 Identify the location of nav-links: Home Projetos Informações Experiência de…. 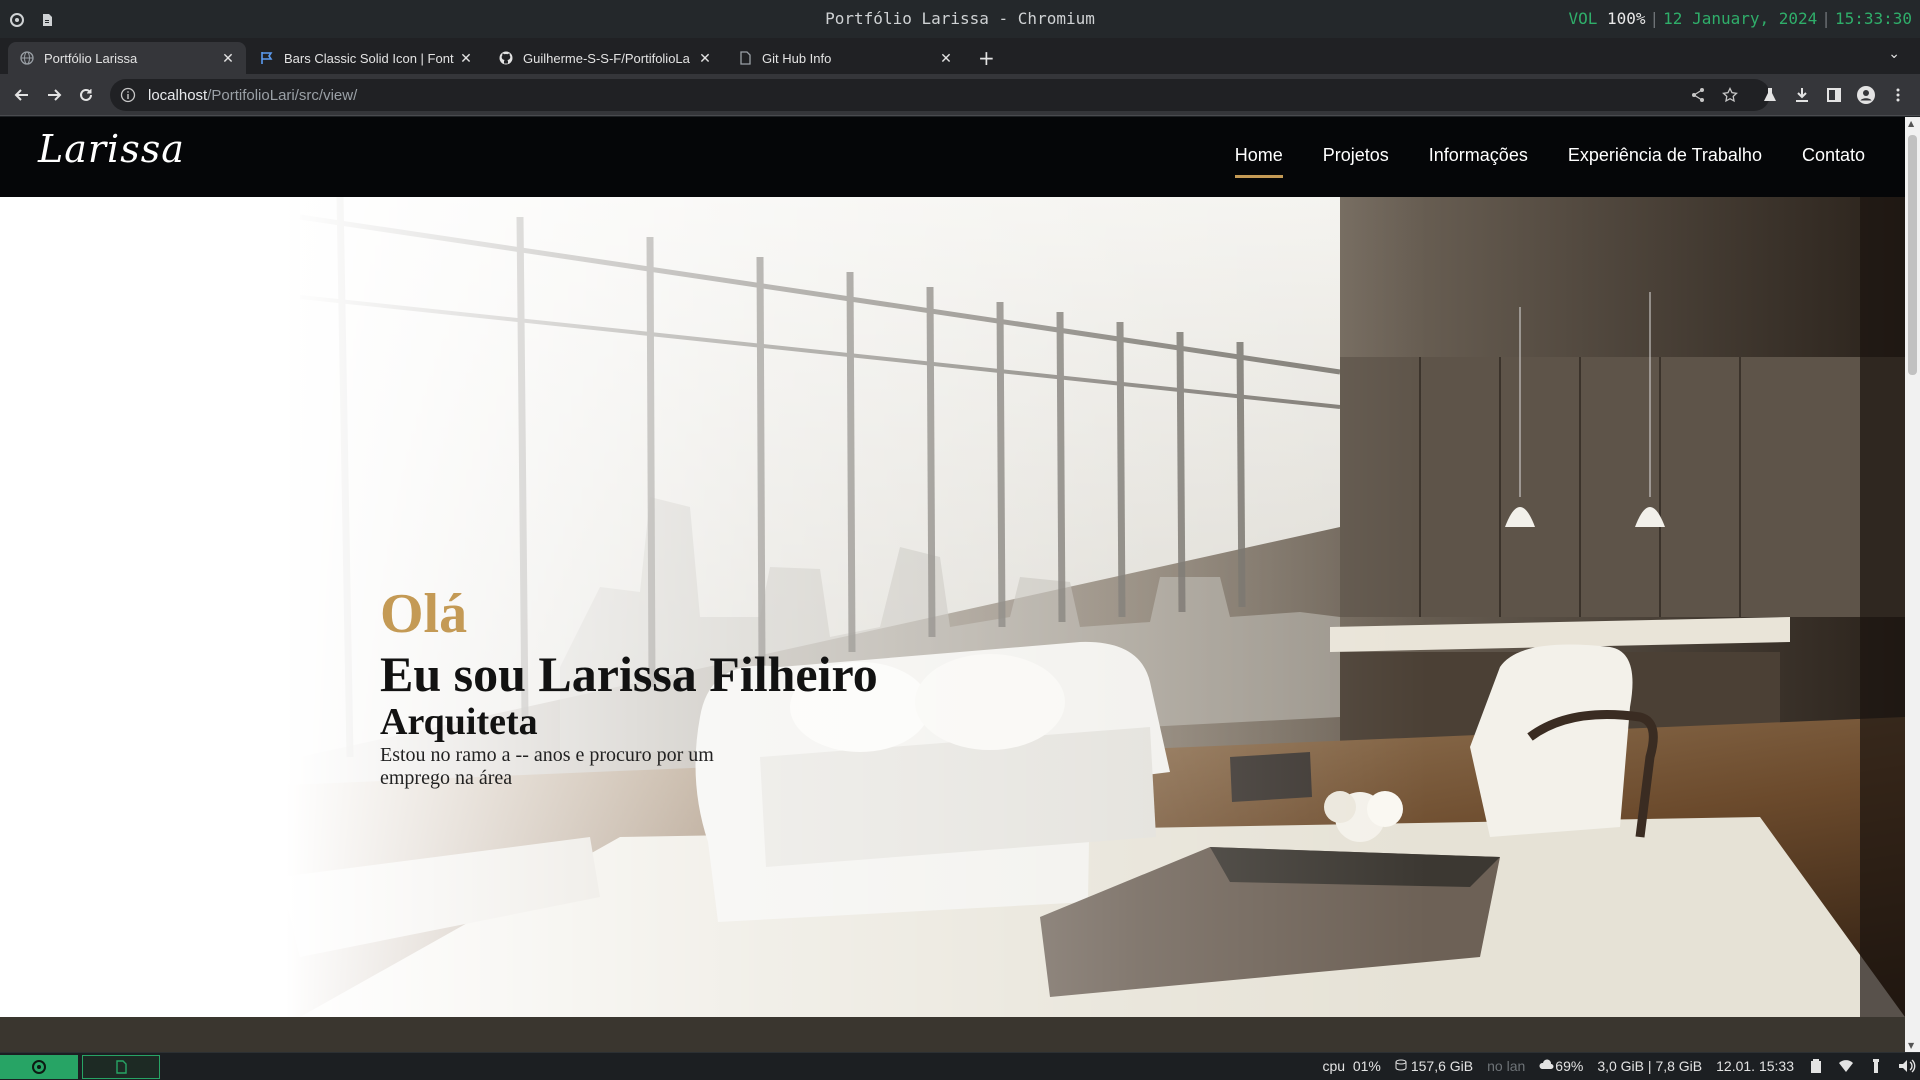
(1549, 157).